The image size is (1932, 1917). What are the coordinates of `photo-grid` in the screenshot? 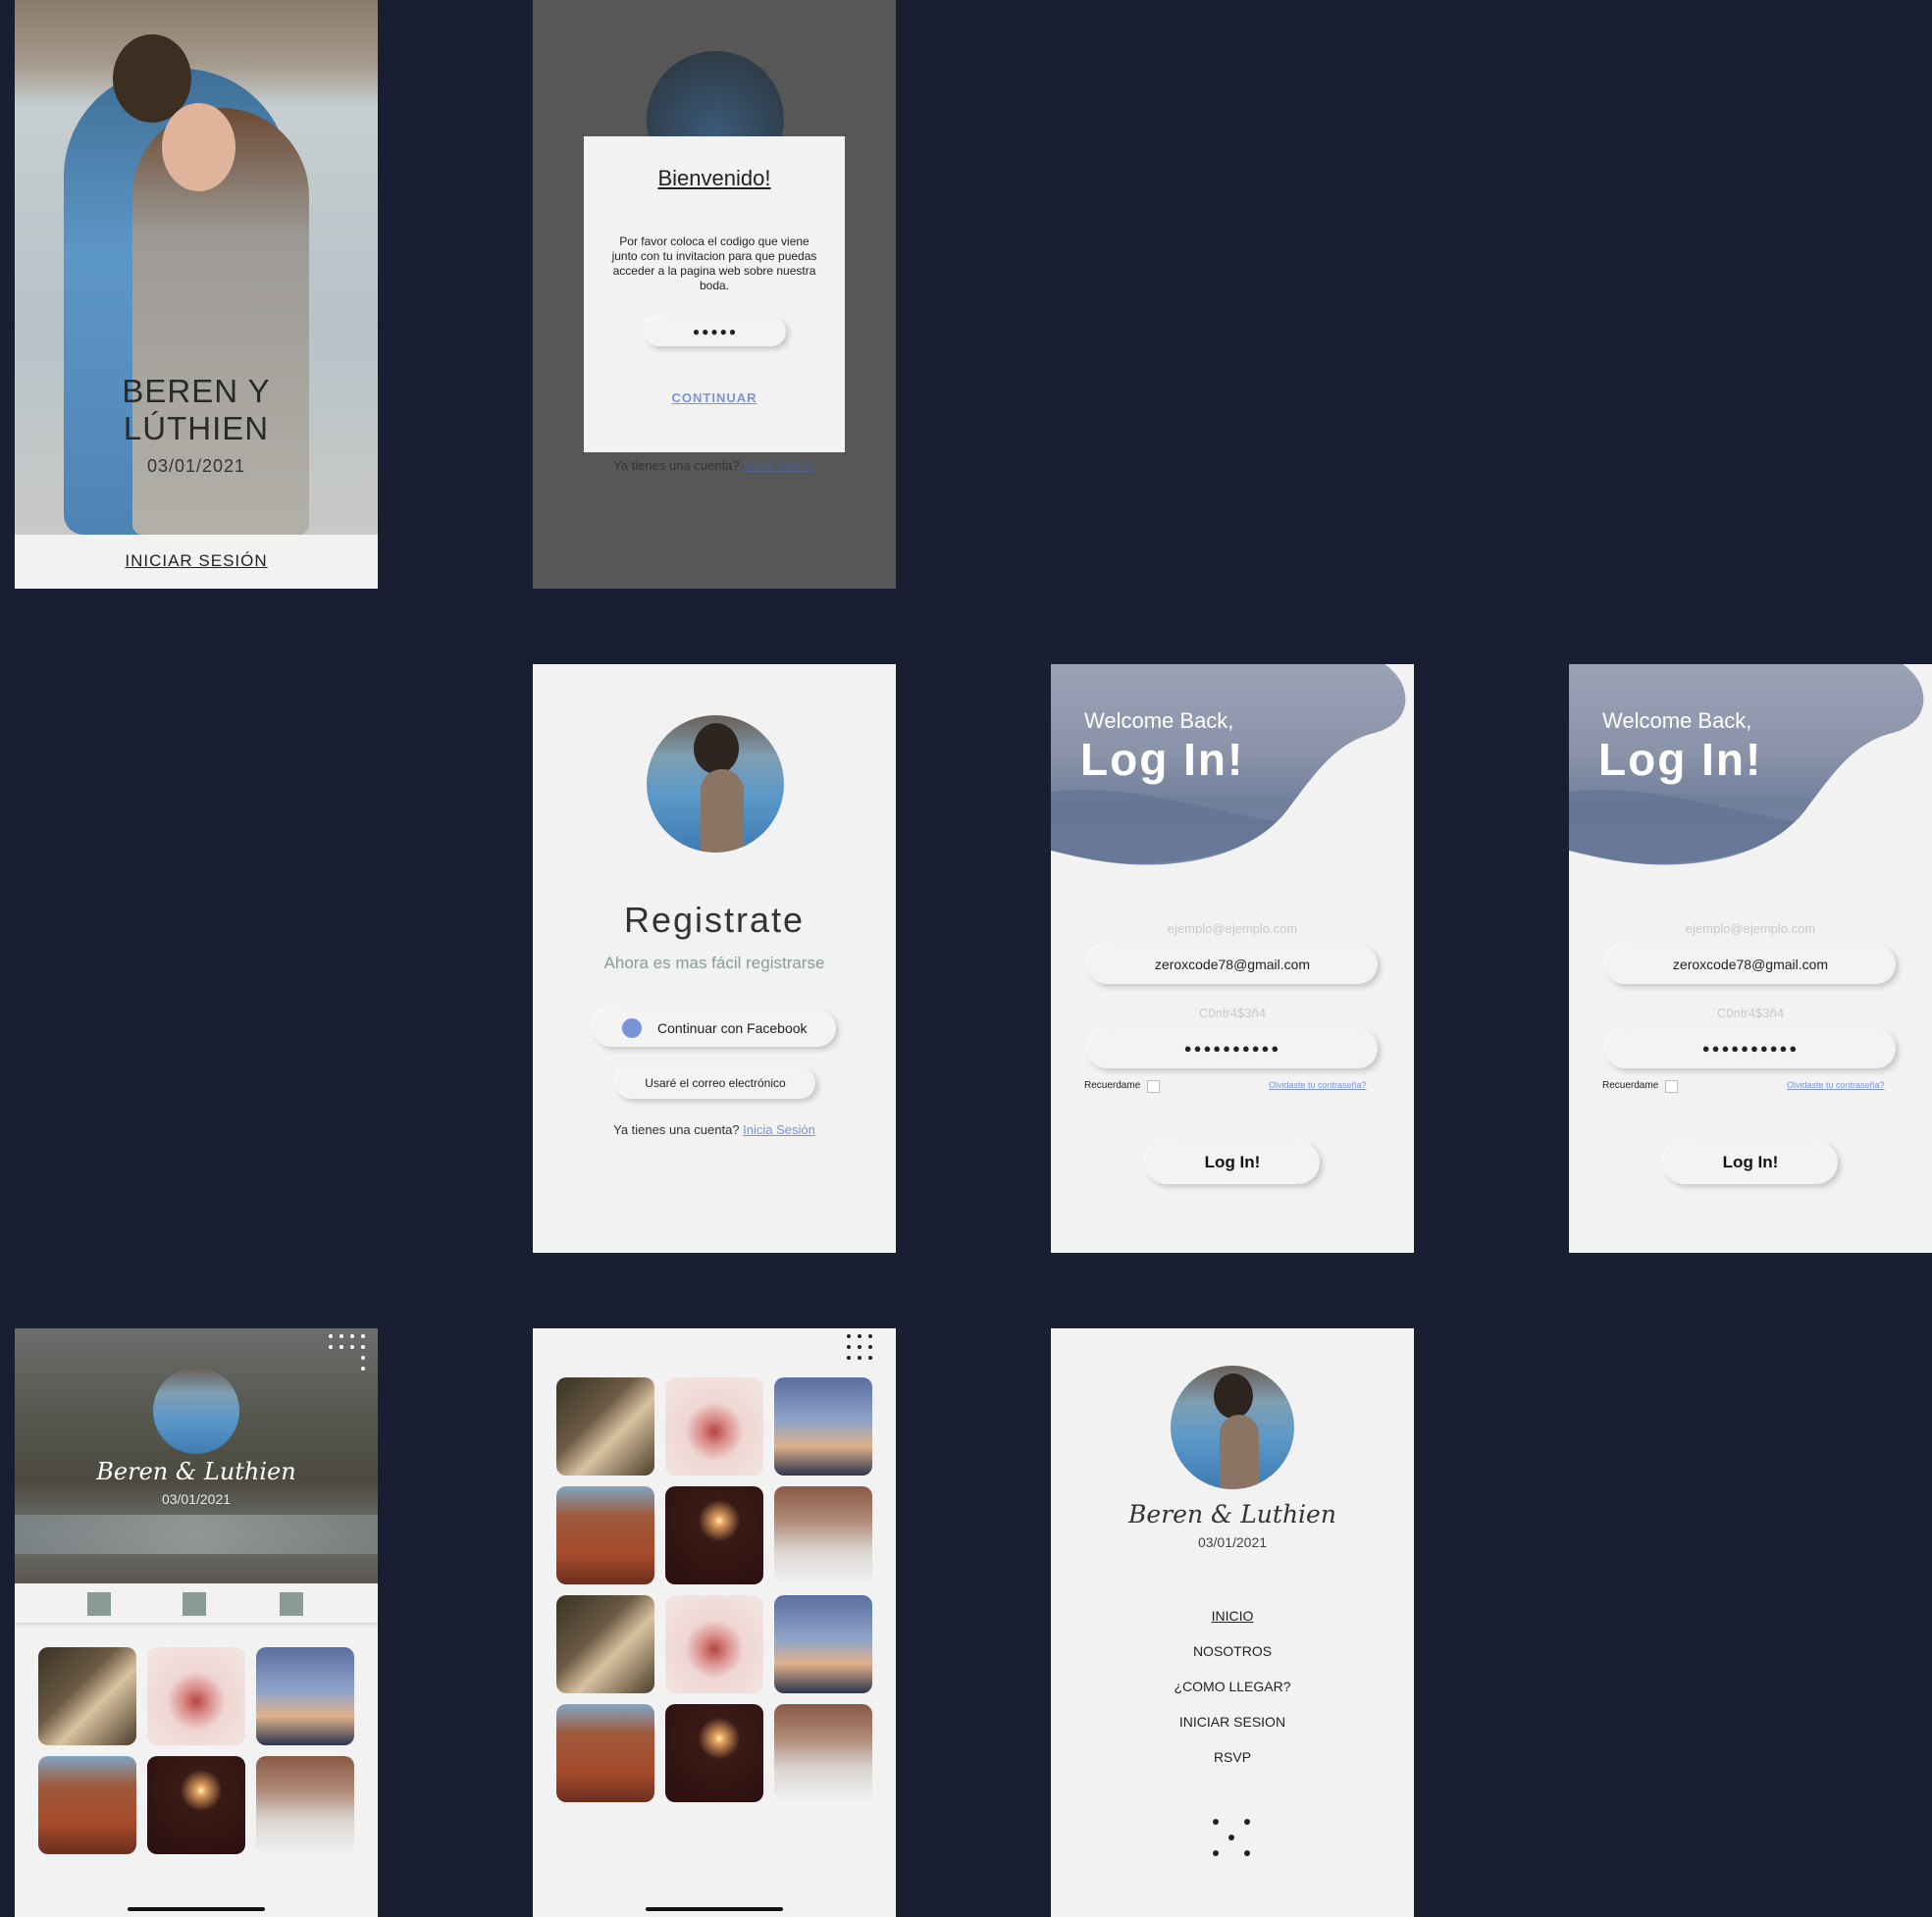 It's located at (196, 1750).